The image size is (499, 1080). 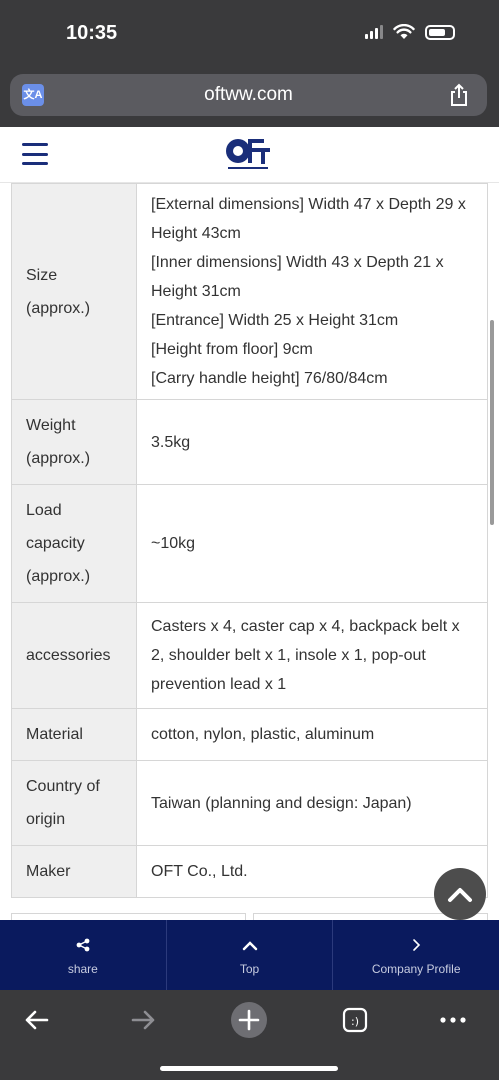 I want to click on table-row-weight: Weight (approx.) 3.5kg, so click(x=249, y=442).